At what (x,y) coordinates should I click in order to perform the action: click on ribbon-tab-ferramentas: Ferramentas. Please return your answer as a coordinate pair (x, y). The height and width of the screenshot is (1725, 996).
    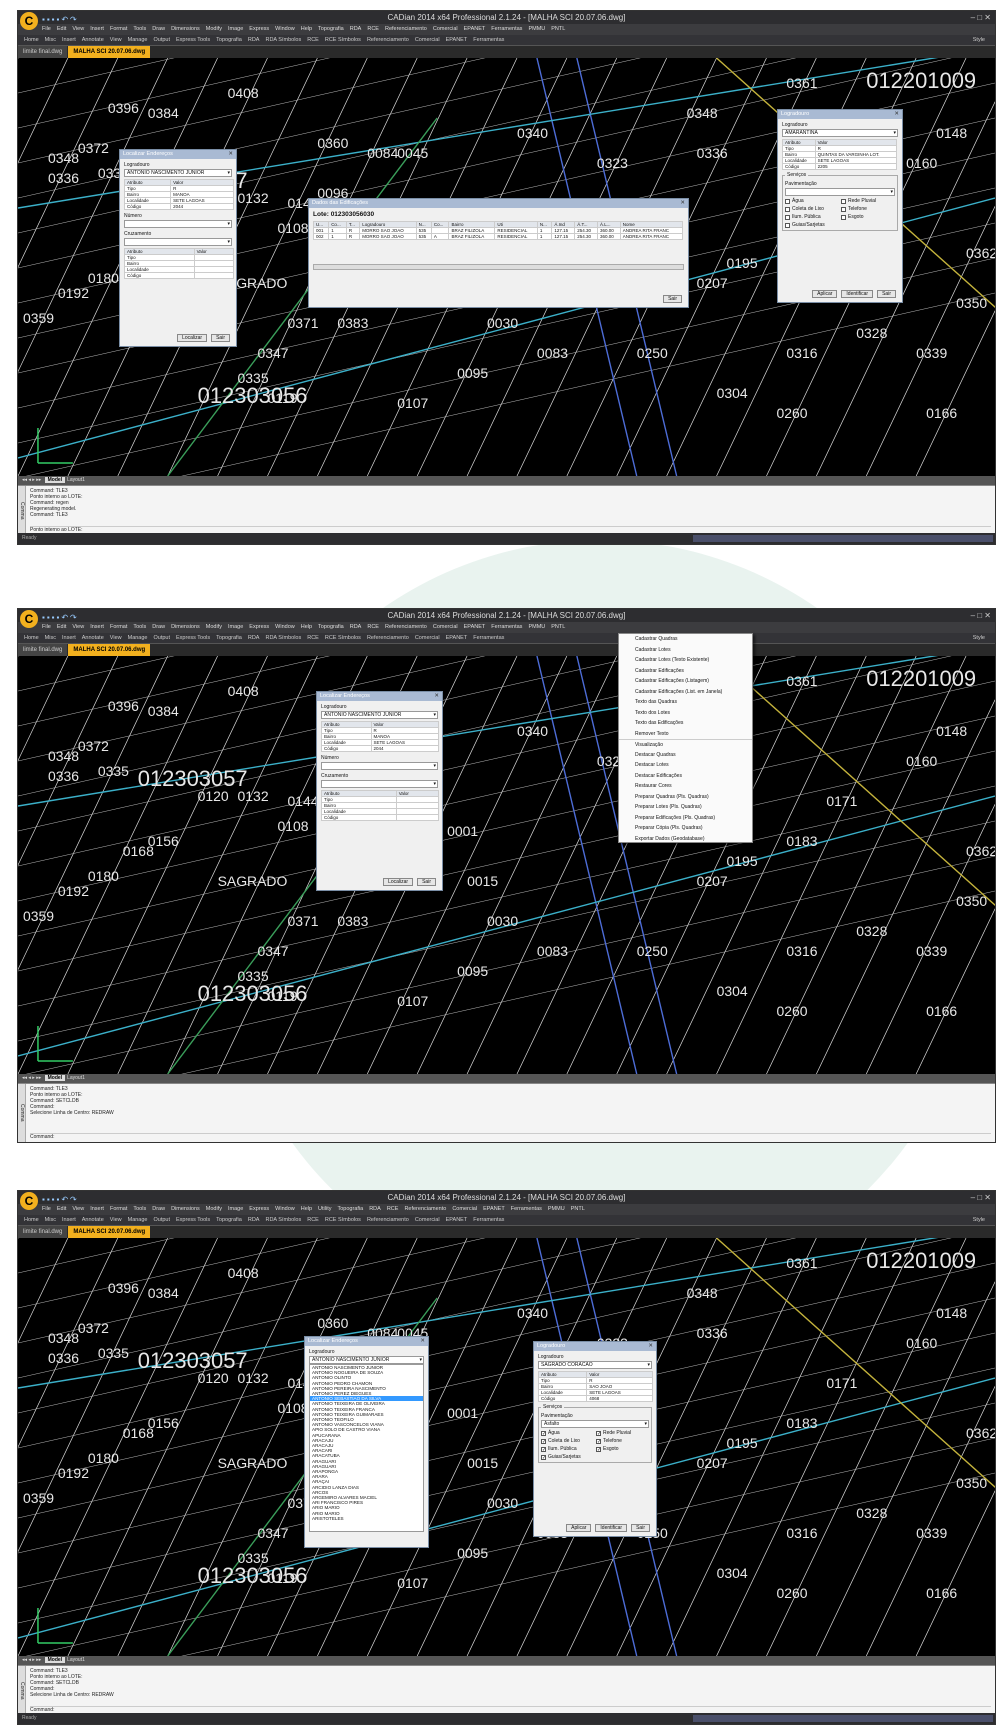
    Looking at the image, I should click on (488, 638).